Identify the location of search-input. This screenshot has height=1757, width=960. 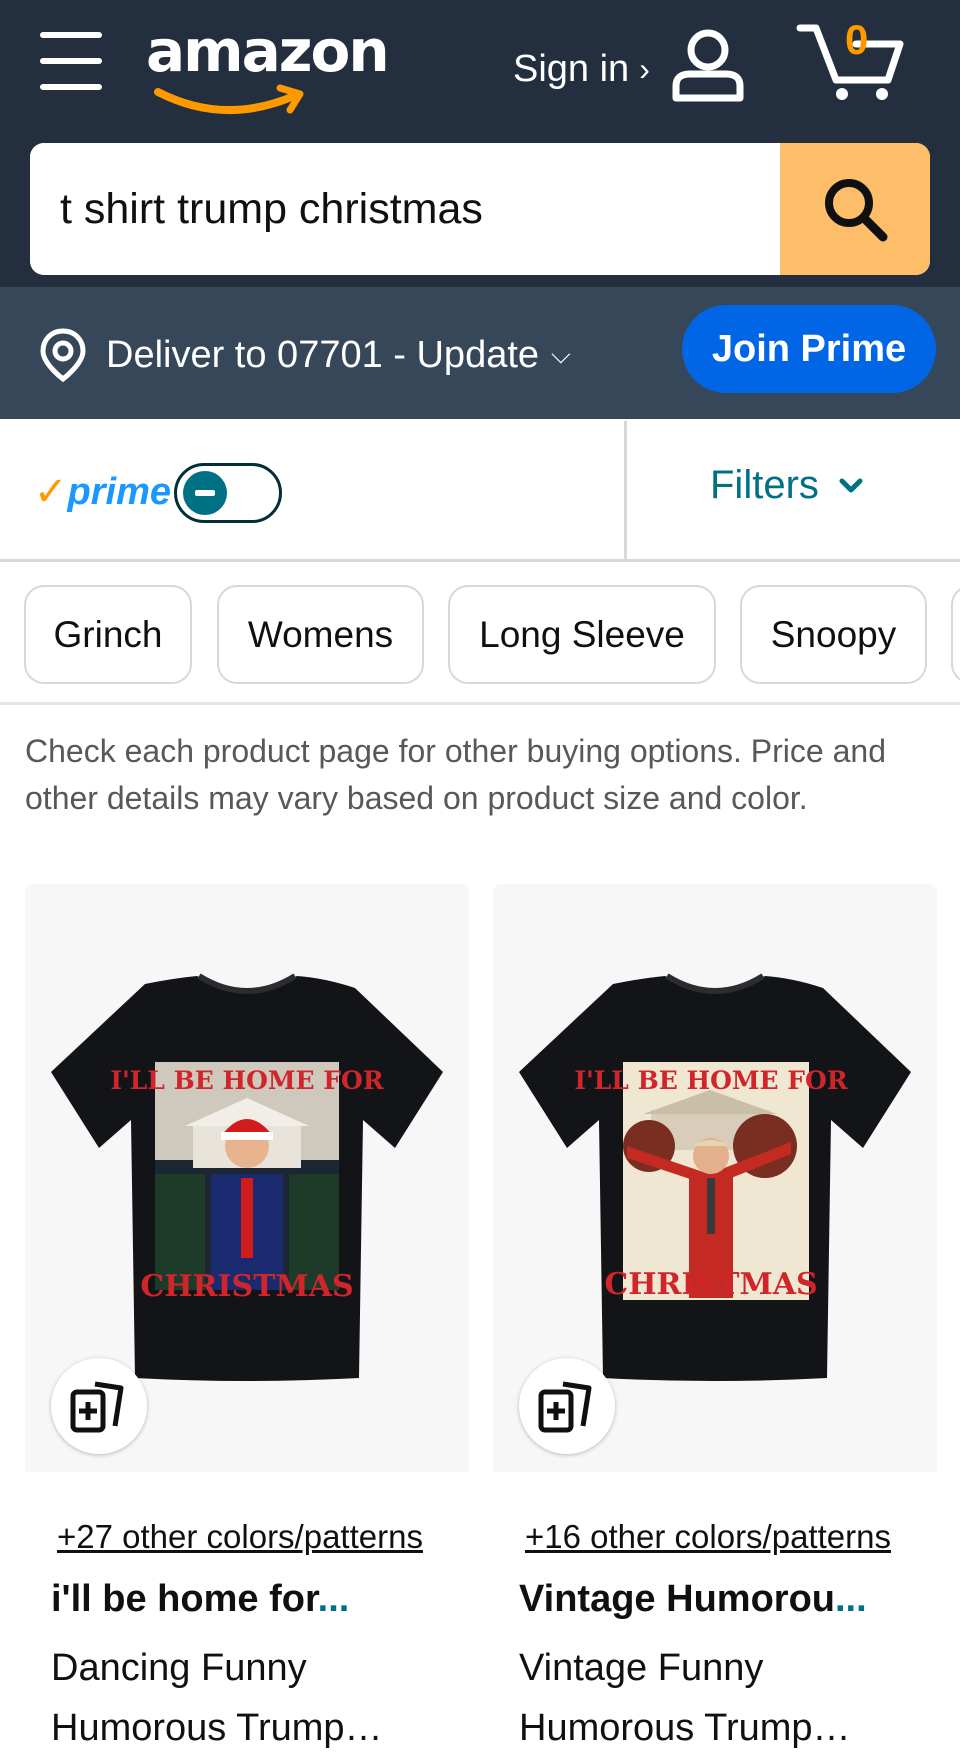
(405, 209).